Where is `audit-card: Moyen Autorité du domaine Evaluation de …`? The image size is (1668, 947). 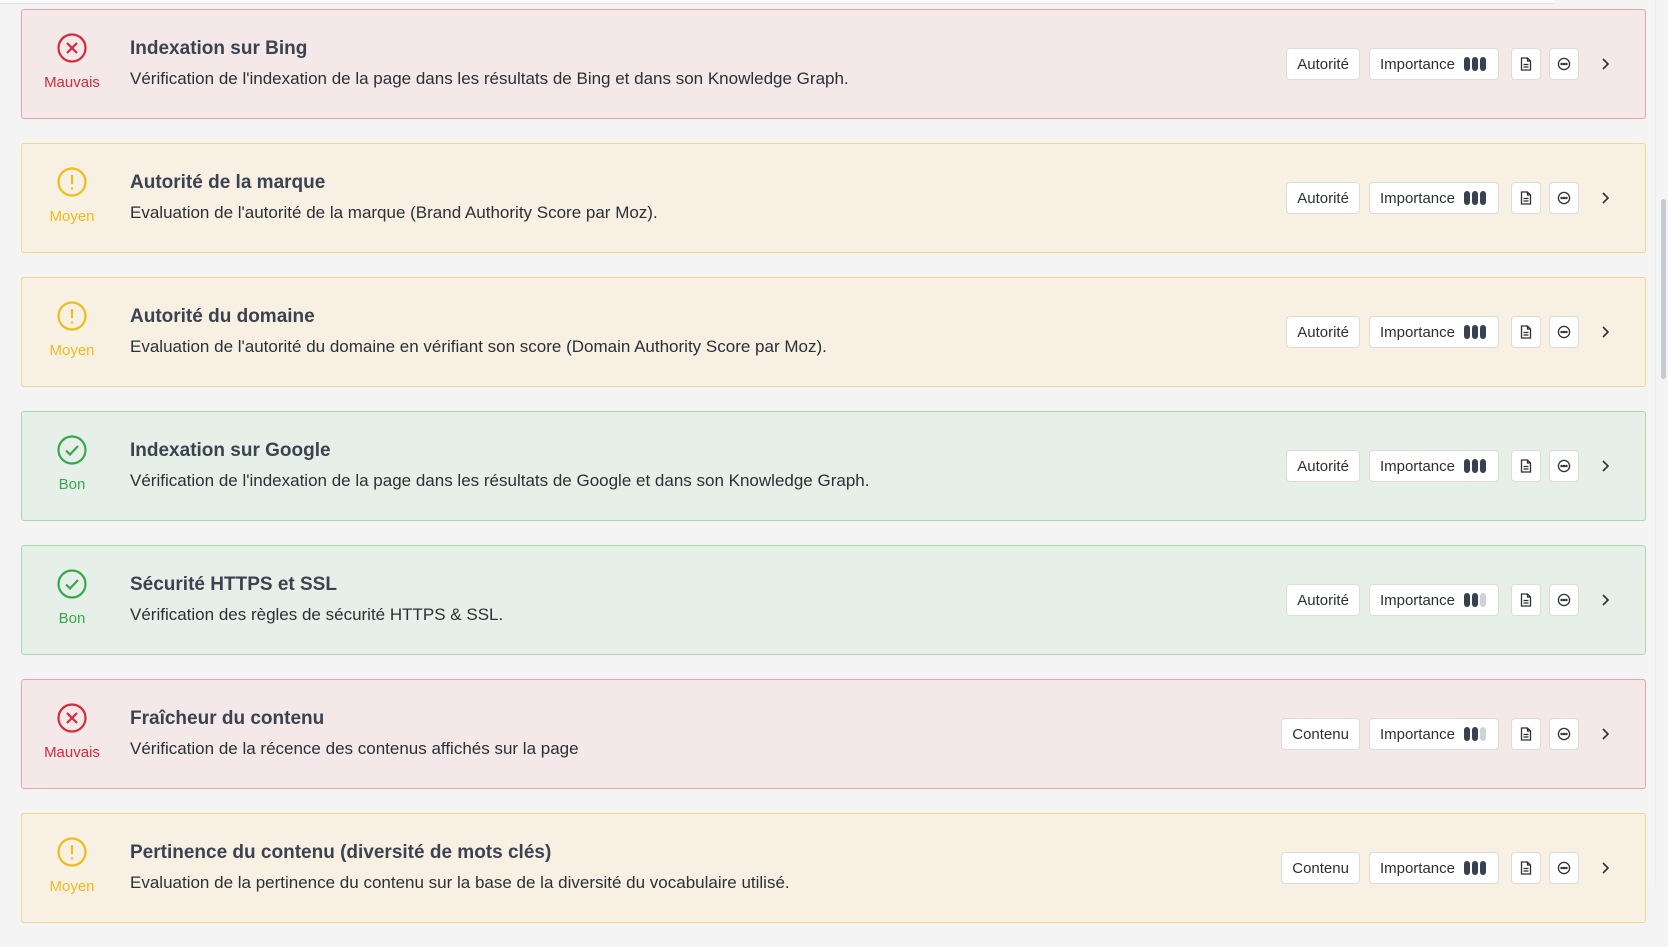
audit-card: Moyen Autorité du domaine Evaluation de … is located at coordinates (833, 332).